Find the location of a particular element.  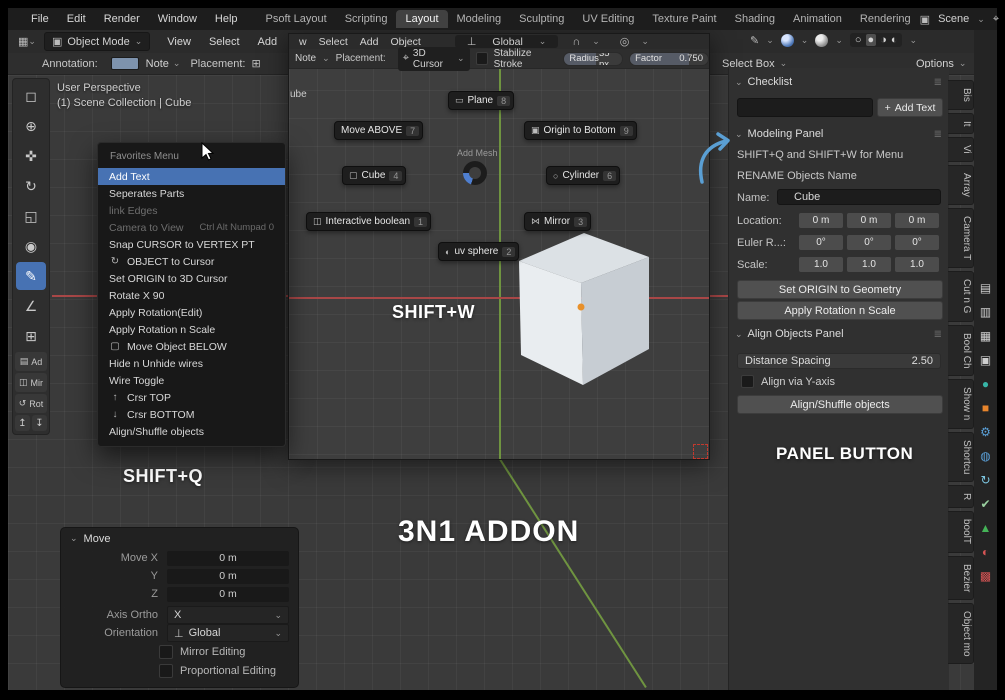

sidebar-tab: Shortcu is located at coordinates (961, 457).